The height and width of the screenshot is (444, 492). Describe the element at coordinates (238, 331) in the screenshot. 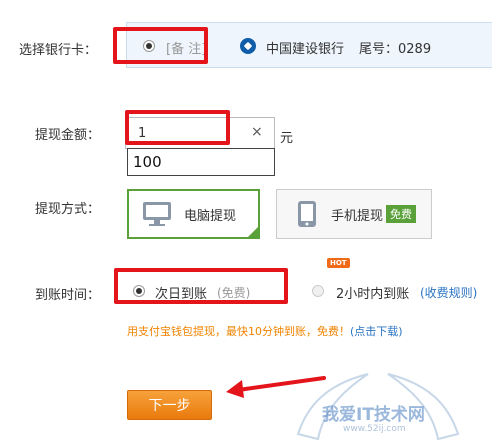

I see `promo-text: 用支付宝钱包提现，最快10分钟到账，免费！` at that location.